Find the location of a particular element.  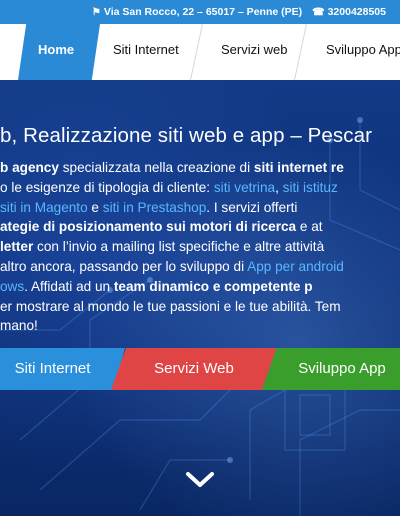

phone-icon: ☎ is located at coordinates (318, 12).